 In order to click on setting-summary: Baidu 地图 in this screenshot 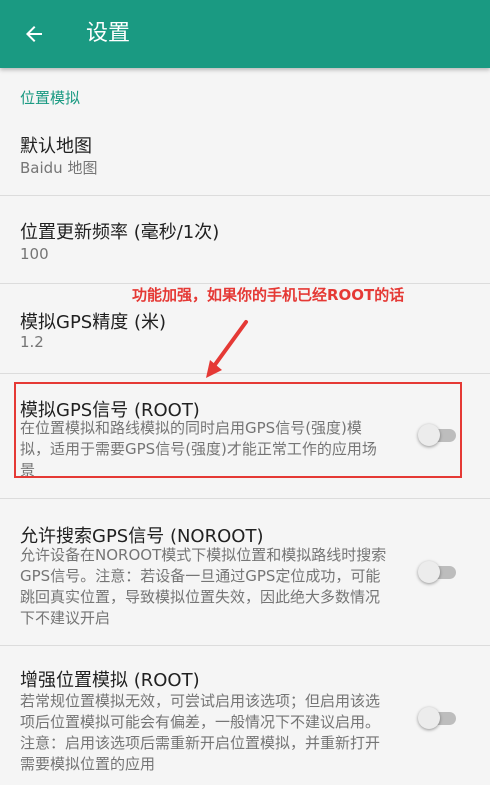, I will do `click(59, 168)`.